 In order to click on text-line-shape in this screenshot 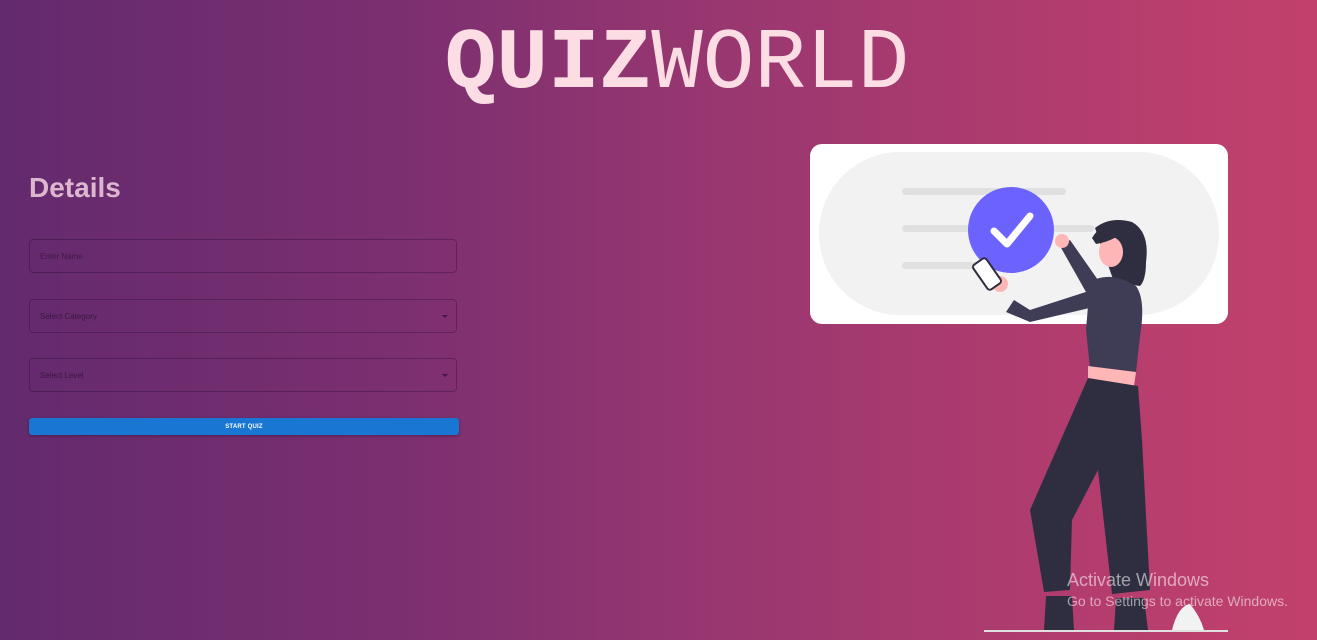, I will do `click(984, 191)`.